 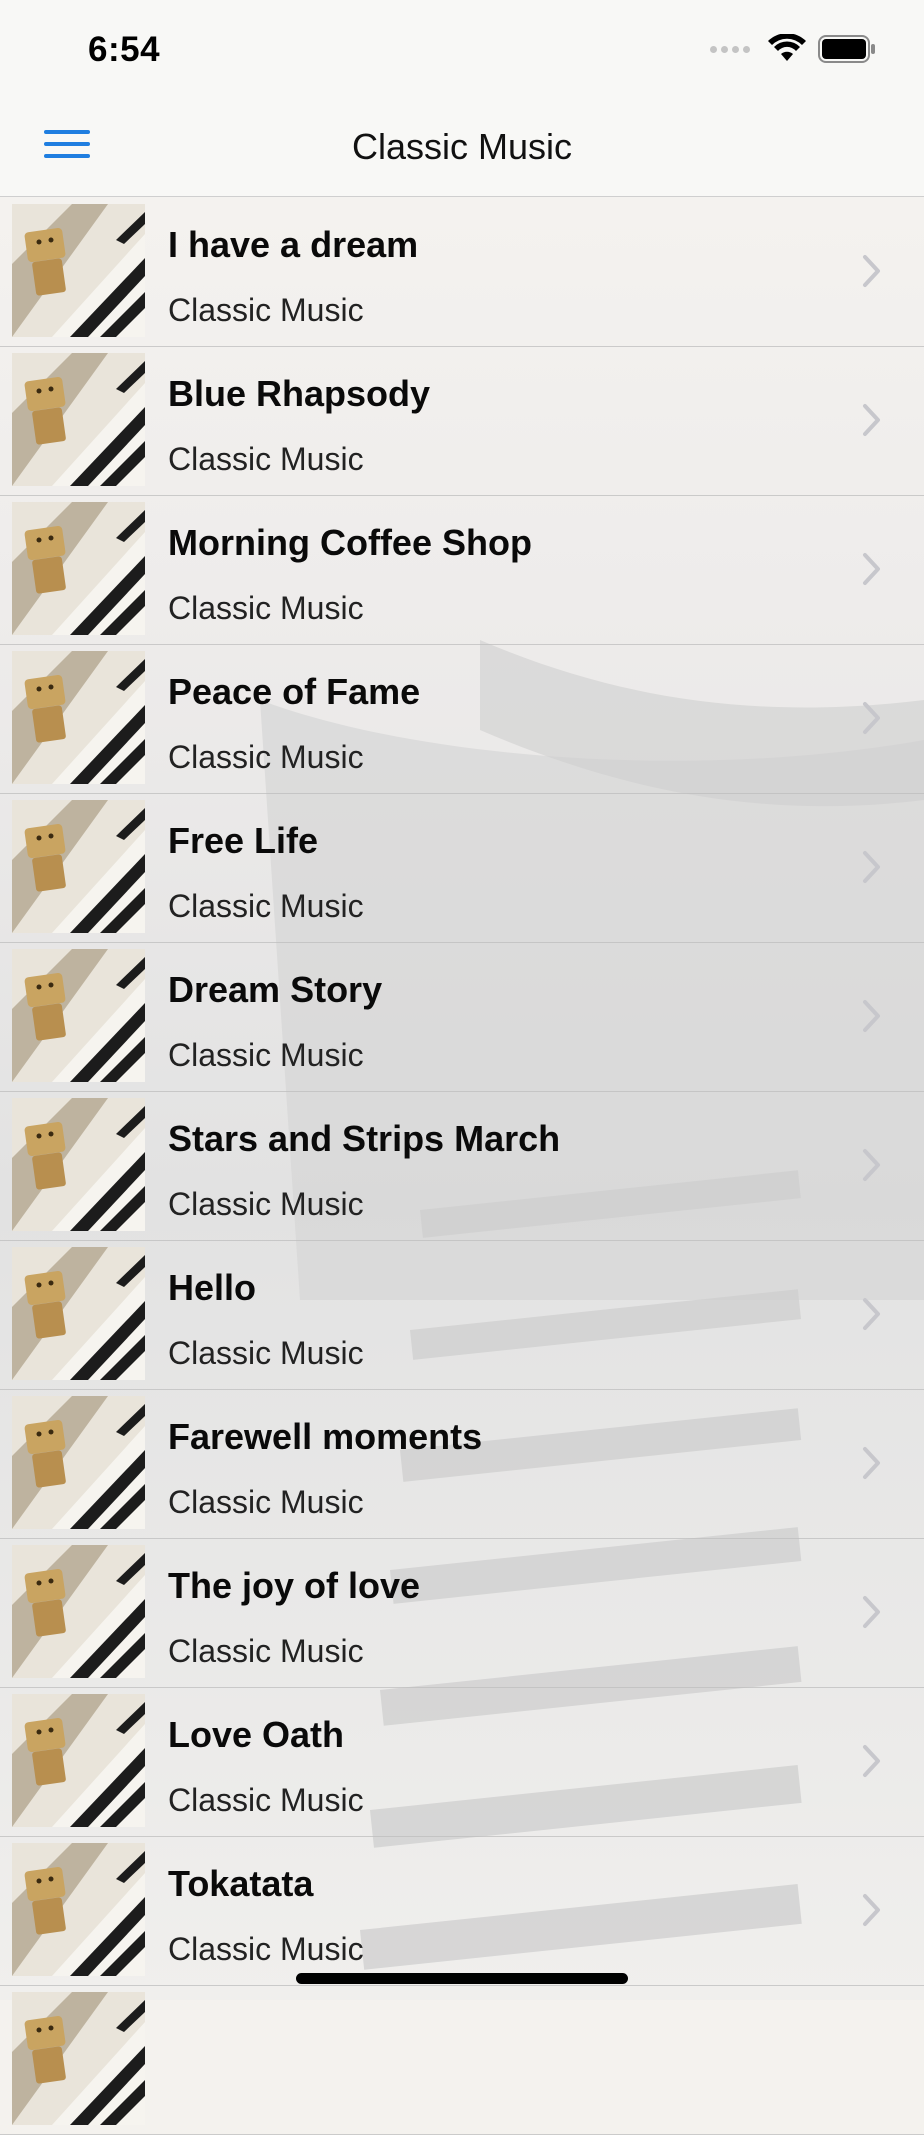 I want to click on song-row: The joy of love Classic Music, so click(x=462, y=1613).